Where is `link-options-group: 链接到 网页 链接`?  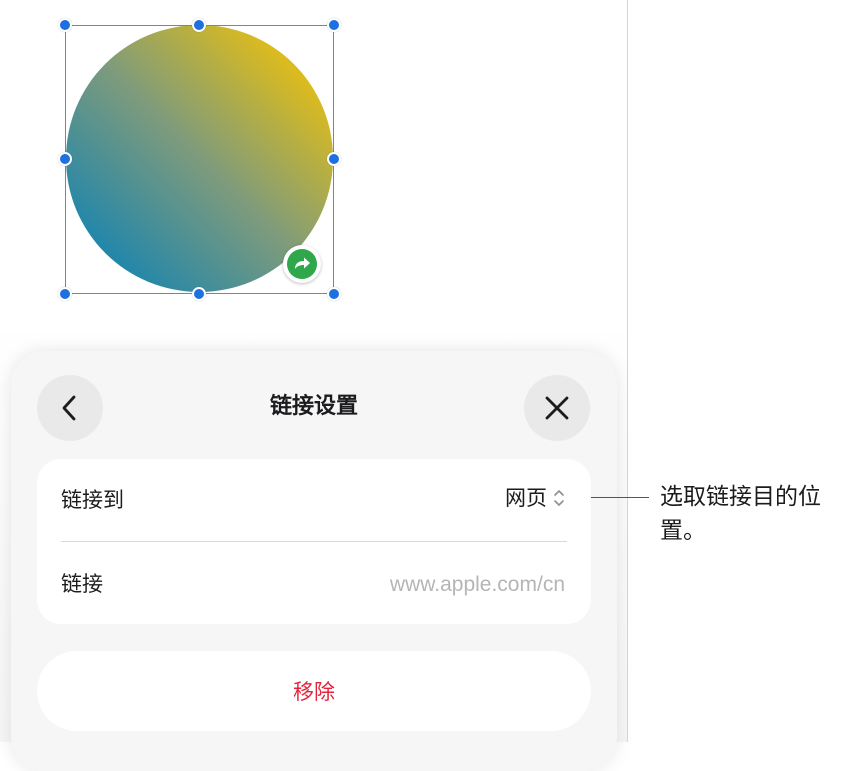
link-options-group: 链接到 网页 链接 is located at coordinates (314, 541).